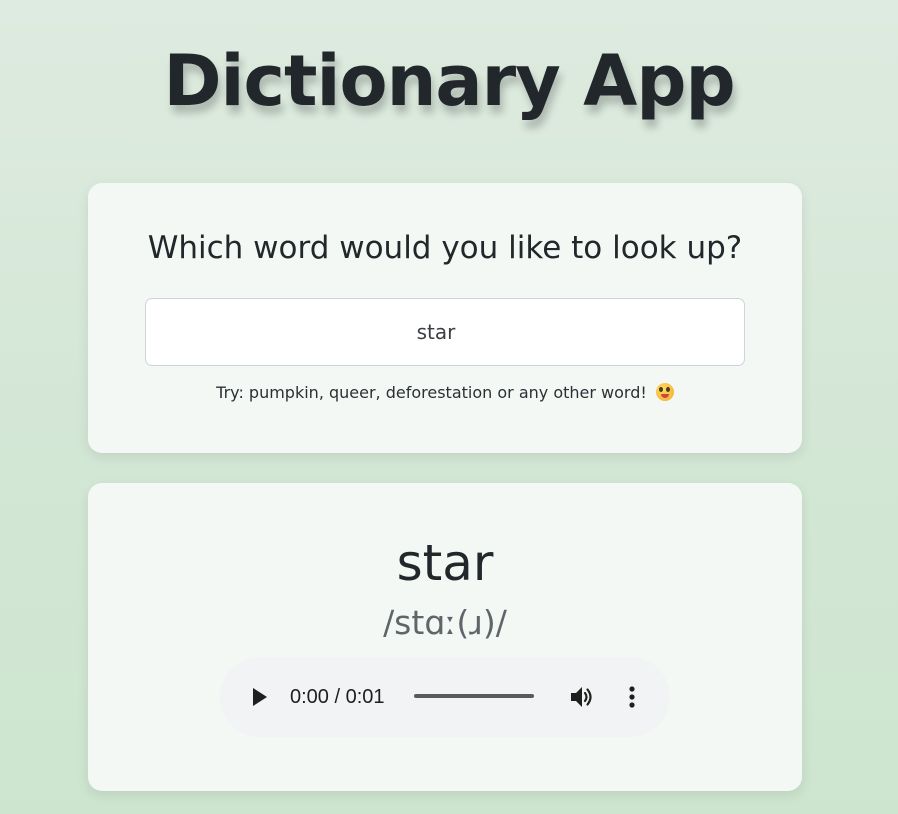 This screenshot has width=898, height=814. What do you see at coordinates (445, 332) in the screenshot?
I see `search-input` at bounding box center [445, 332].